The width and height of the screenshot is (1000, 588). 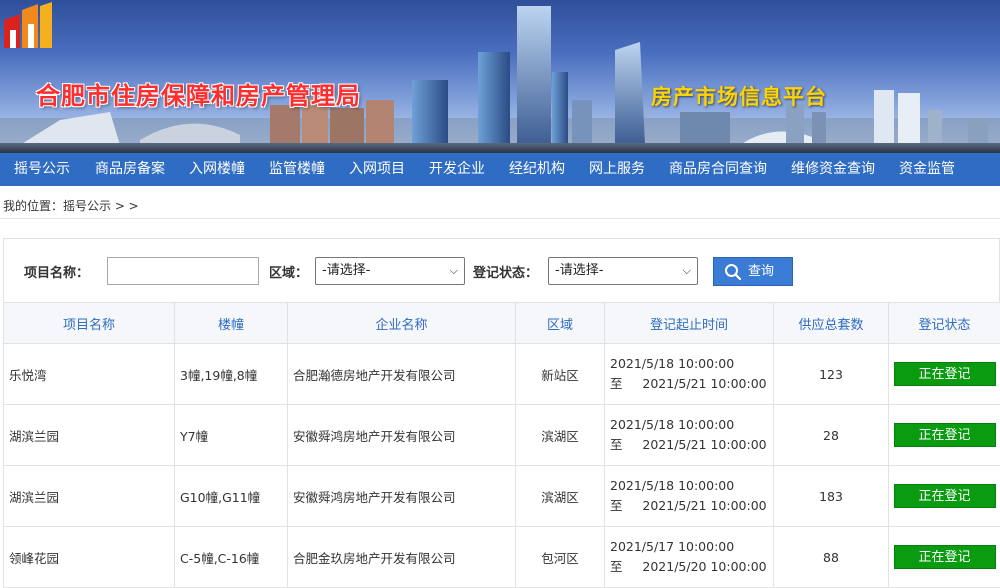 I want to click on status-select: -请选择- ⌵, so click(x=623, y=271).